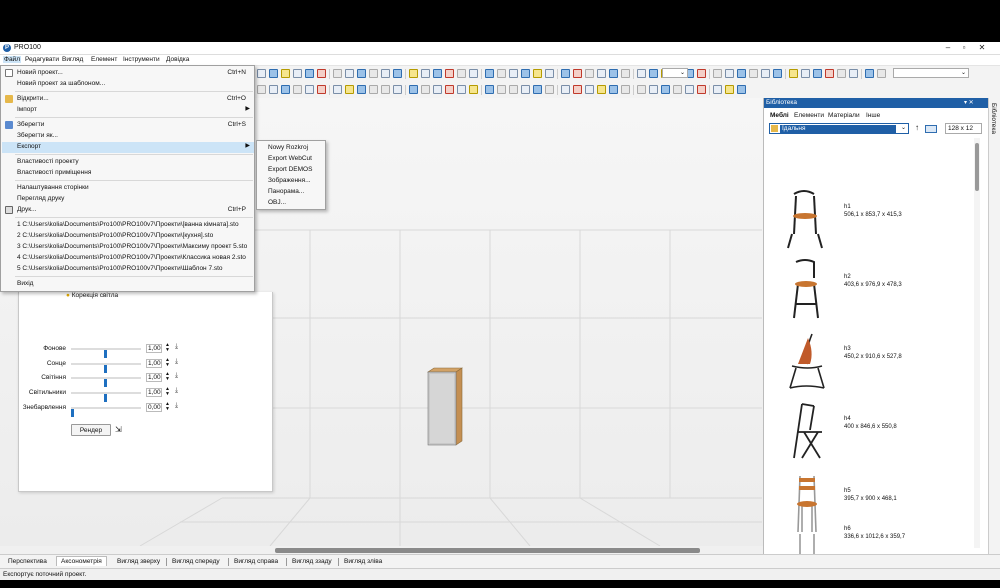 This screenshot has height=588, width=1000. Describe the element at coordinates (866, 294) in the screenshot. I see `library-item: h2 403,6 x 976,9 x 478,3` at that location.